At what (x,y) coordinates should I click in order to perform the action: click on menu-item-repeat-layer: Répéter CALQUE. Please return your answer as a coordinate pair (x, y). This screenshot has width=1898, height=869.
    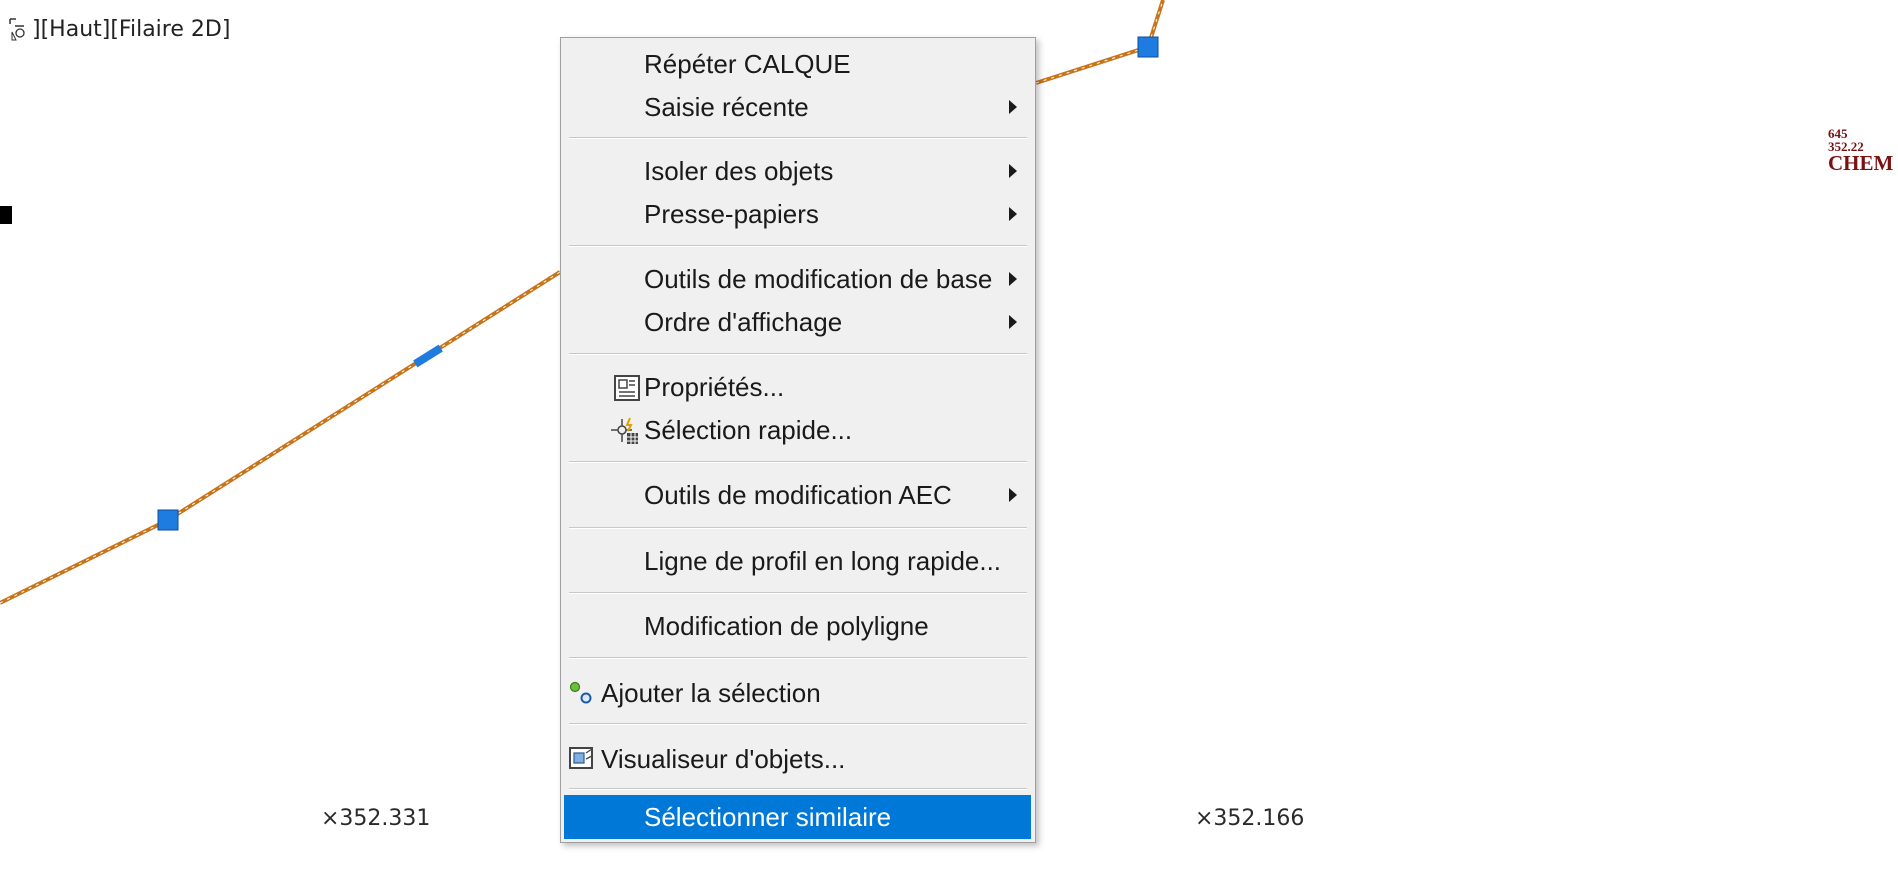
    Looking at the image, I should click on (798, 64).